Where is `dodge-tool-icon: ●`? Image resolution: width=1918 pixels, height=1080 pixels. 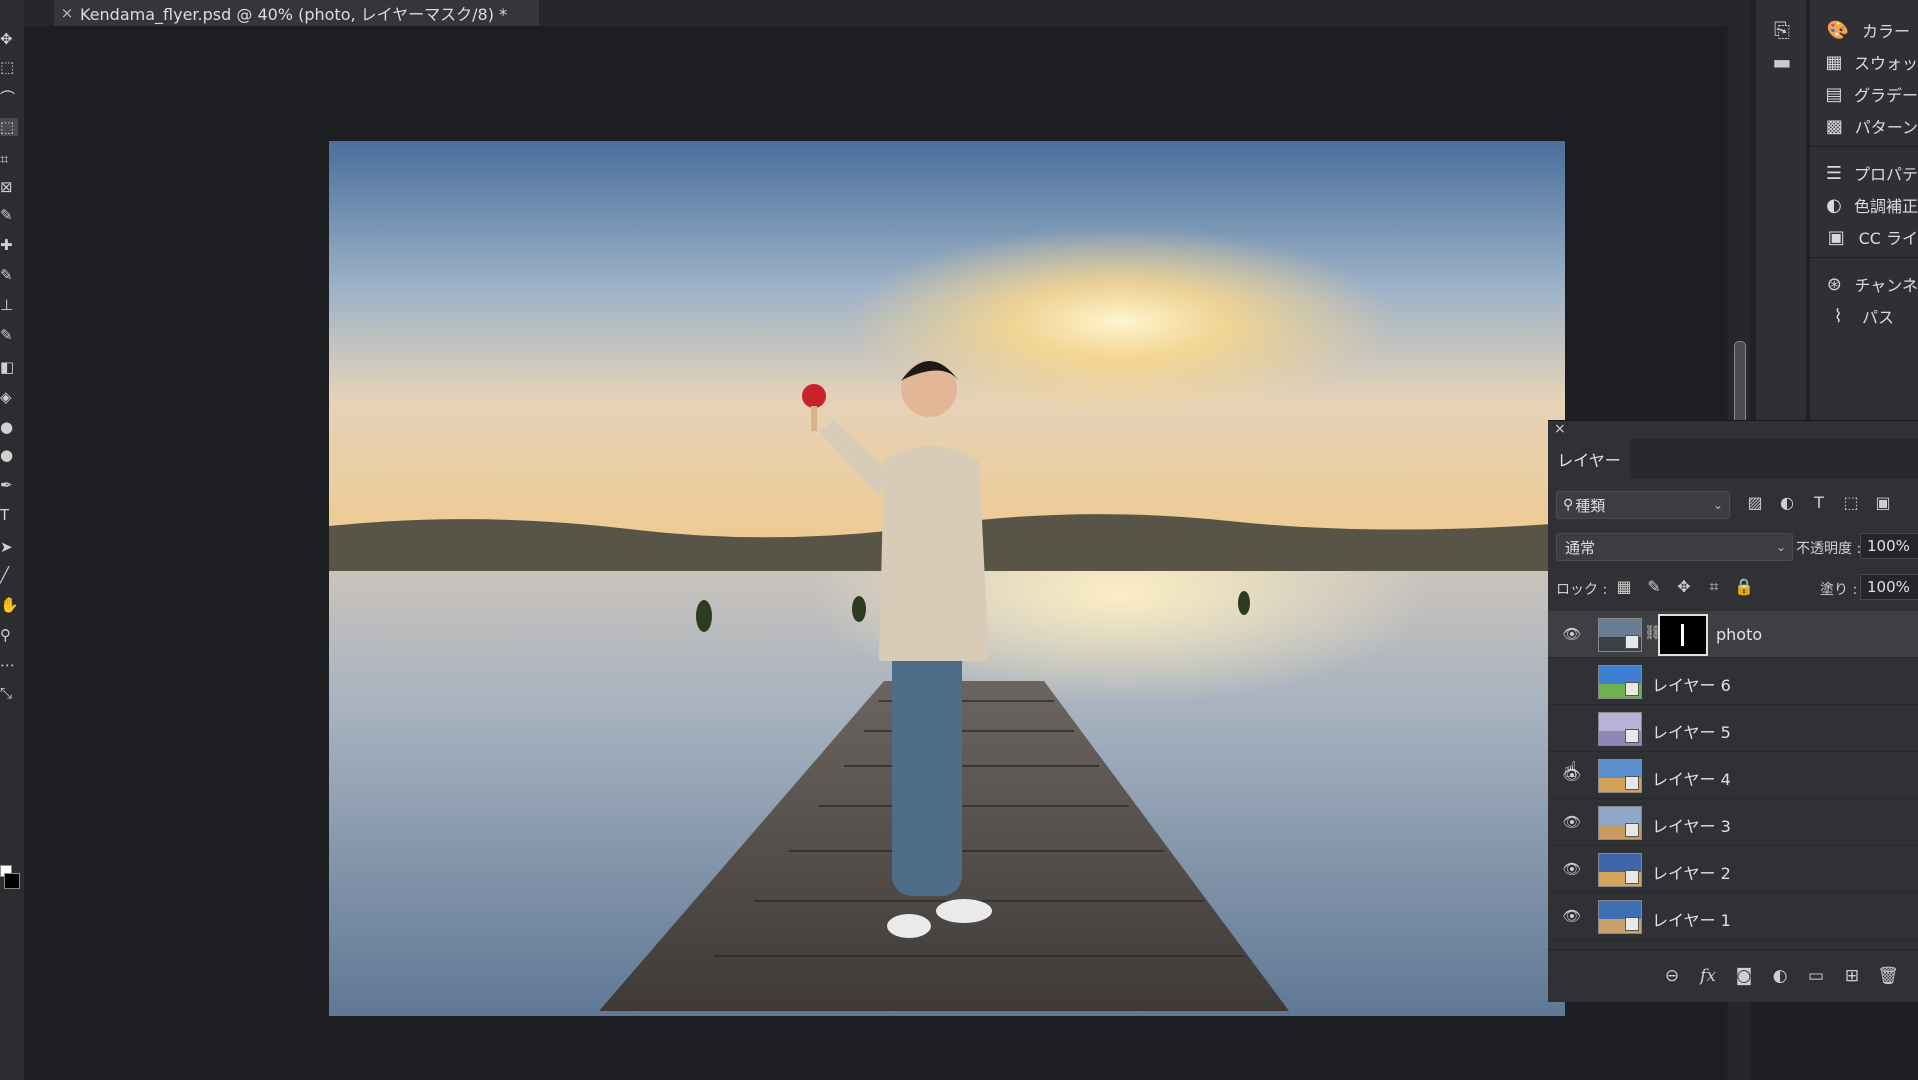 dodge-tool-icon: ● is located at coordinates (9, 455).